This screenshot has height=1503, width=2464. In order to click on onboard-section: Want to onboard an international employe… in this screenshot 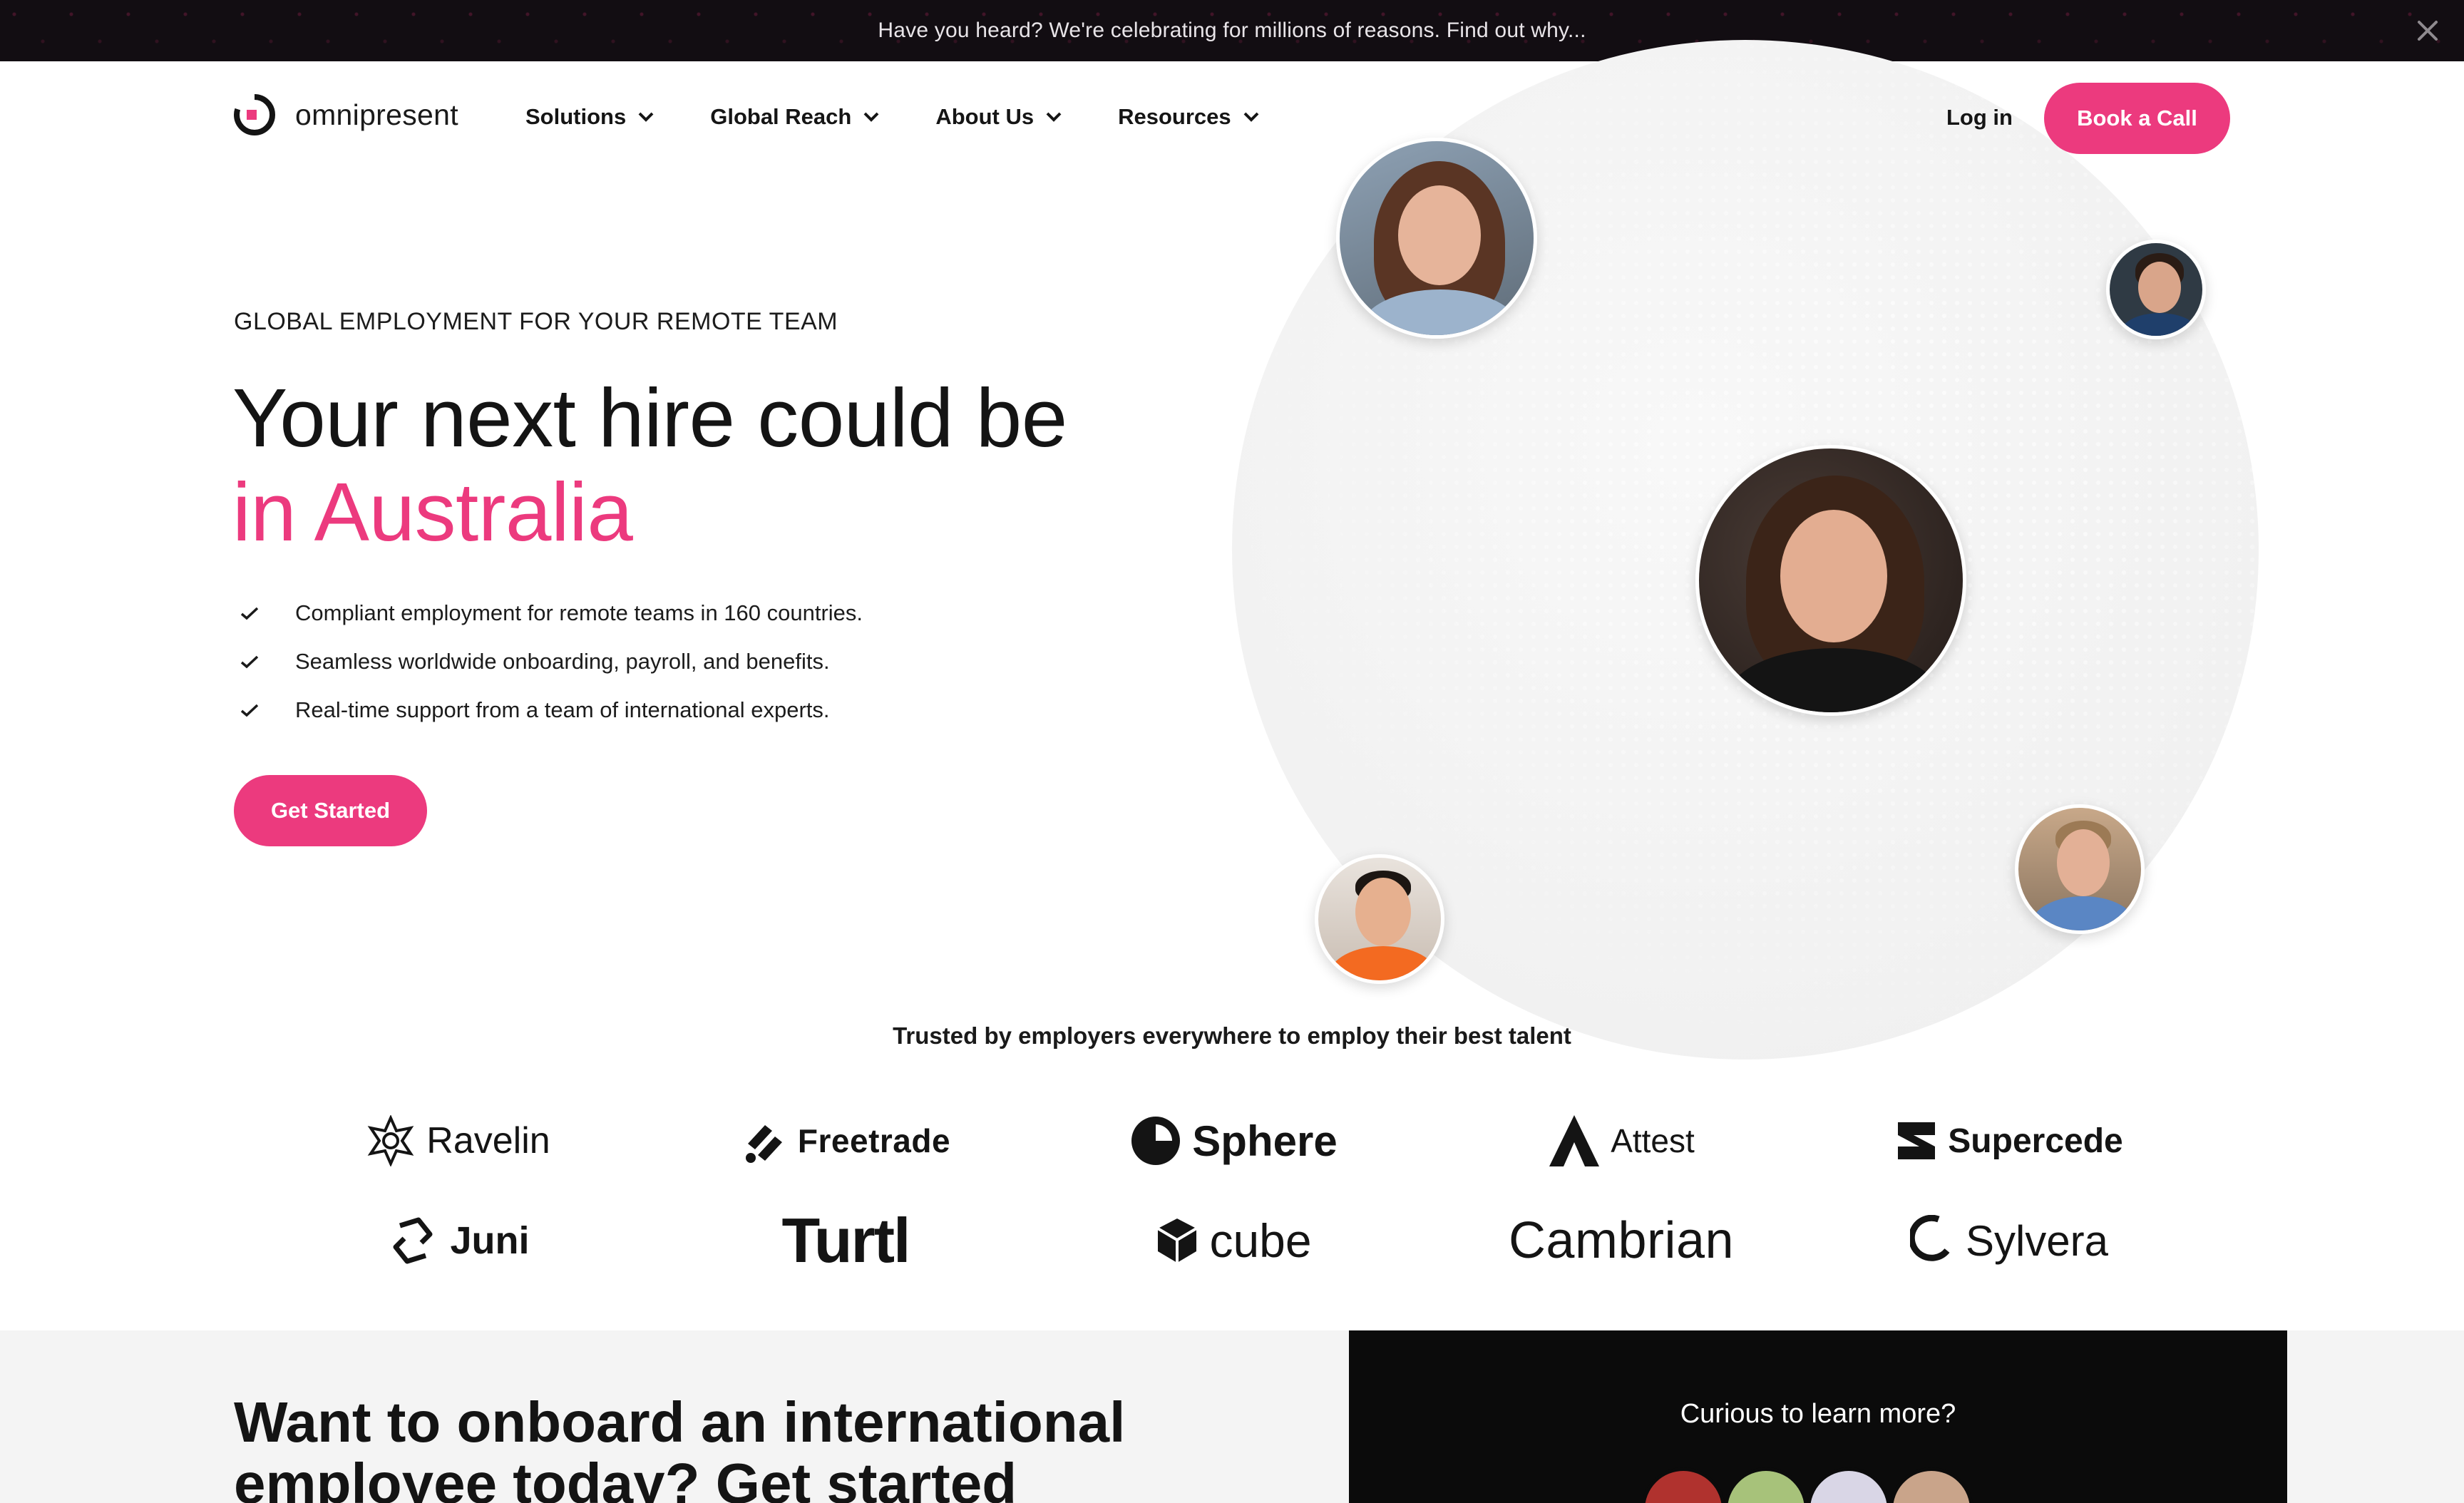, I will do `click(1232, 1416)`.